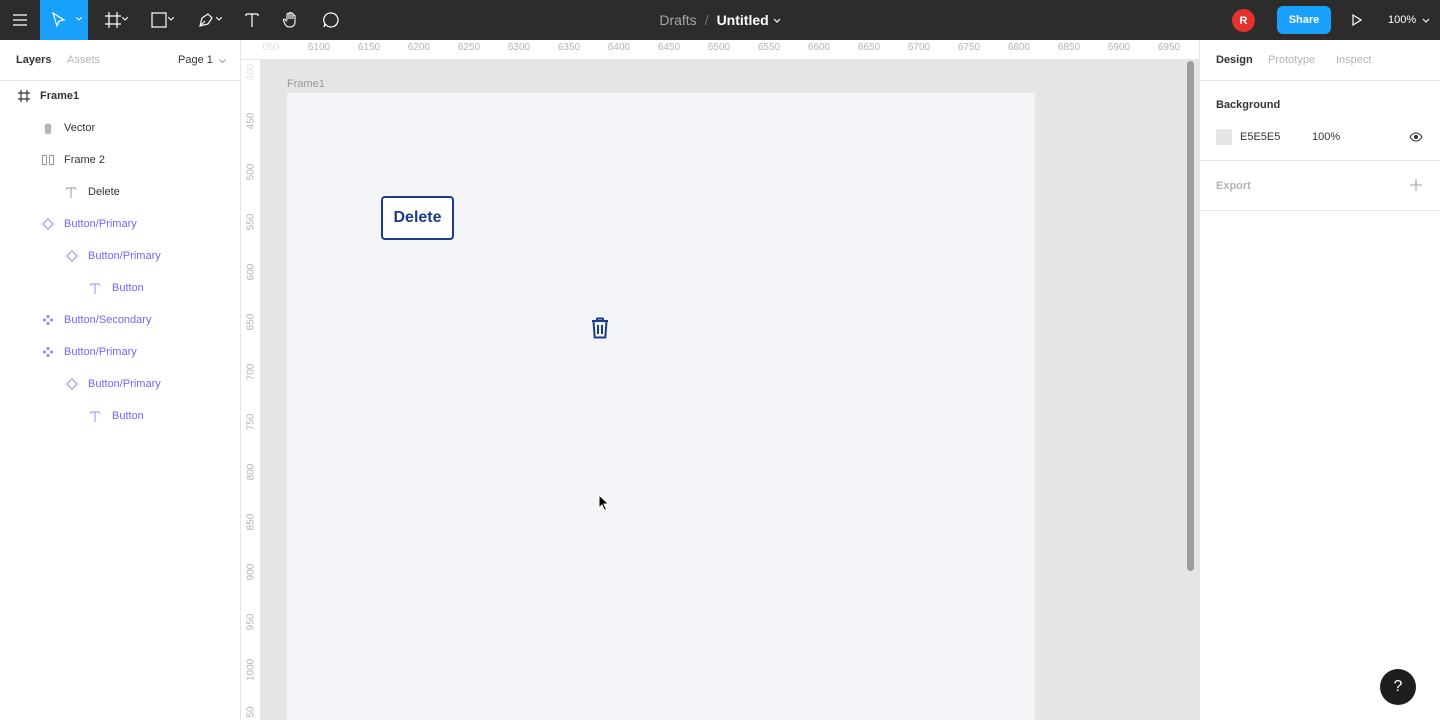 This screenshot has height=720, width=1440. What do you see at coordinates (251, 422) in the screenshot?
I see `ruler-tick: 750` at bounding box center [251, 422].